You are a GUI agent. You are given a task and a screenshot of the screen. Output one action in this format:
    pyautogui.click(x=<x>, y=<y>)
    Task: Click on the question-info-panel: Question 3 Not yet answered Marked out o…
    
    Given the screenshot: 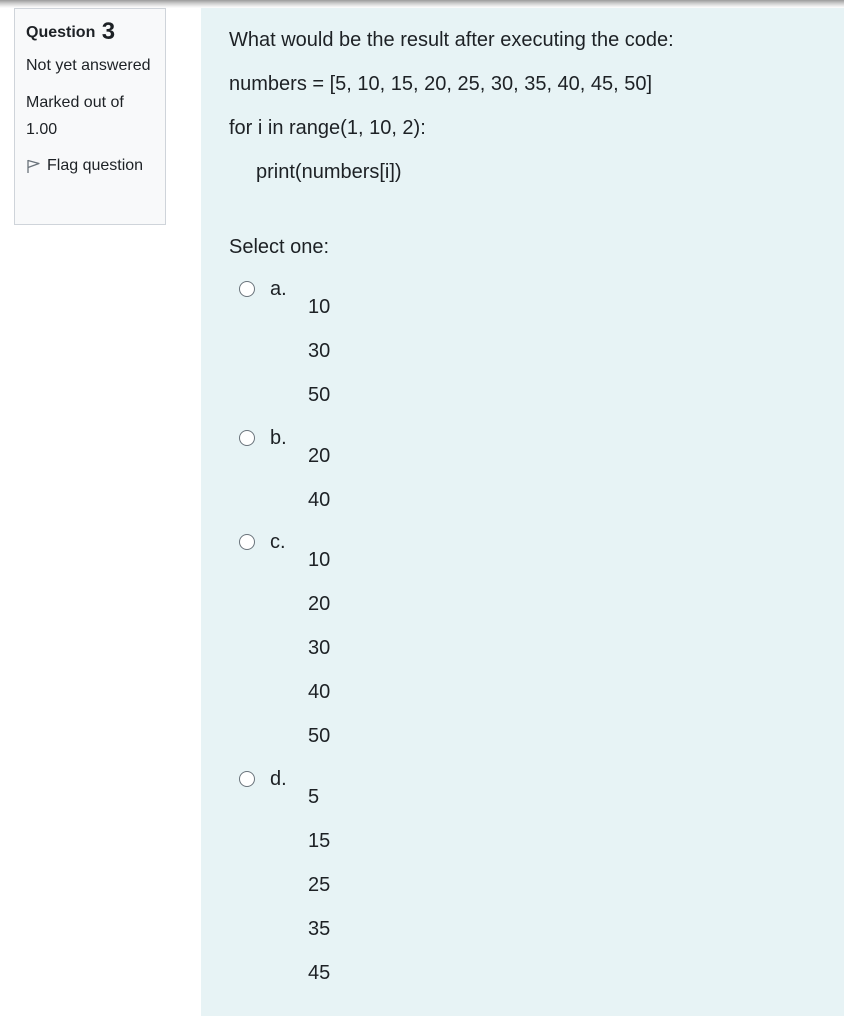 What is the action you would take?
    pyautogui.click(x=90, y=116)
    